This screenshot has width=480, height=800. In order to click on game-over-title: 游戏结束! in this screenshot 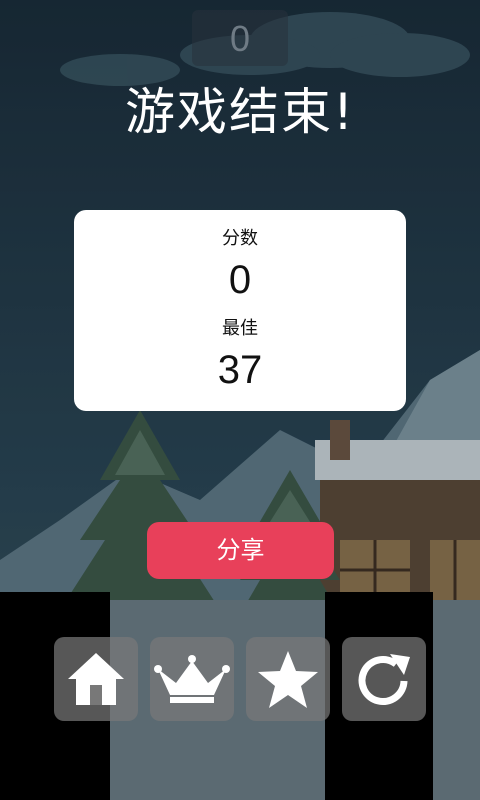, I will do `click(240, 112)`.